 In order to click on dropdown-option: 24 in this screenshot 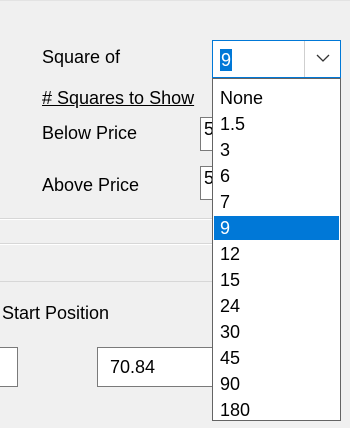, I will do `click(276, 306)`.